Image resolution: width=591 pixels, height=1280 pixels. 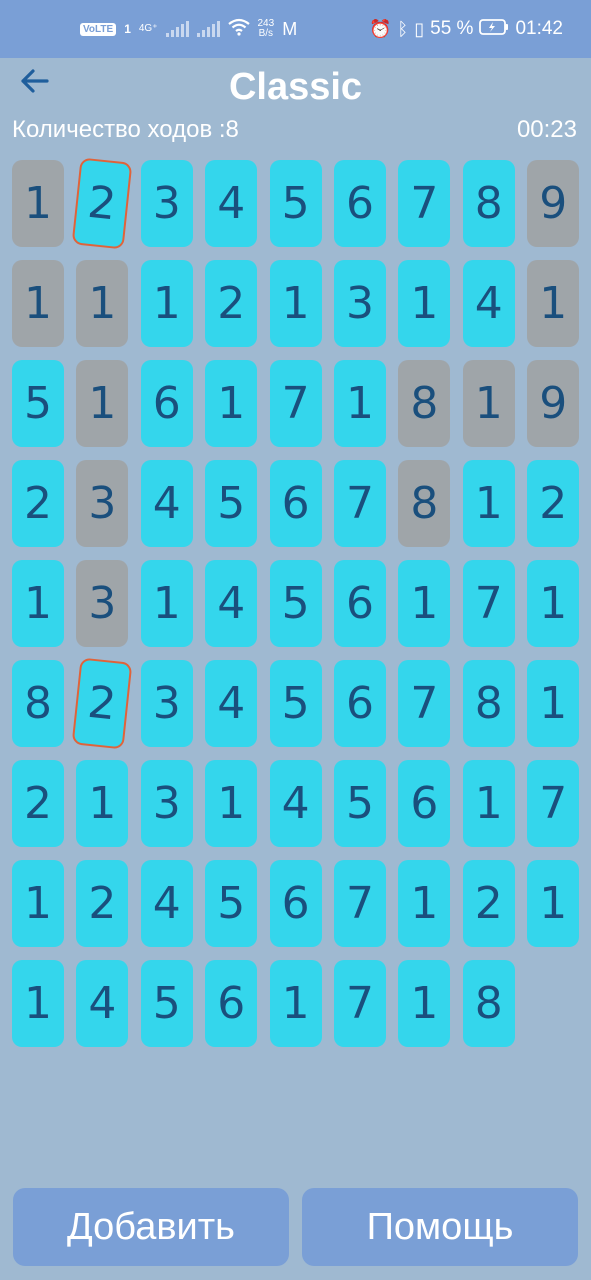 I want to click on add-button: Добавить, so click(x=151, y=1227).